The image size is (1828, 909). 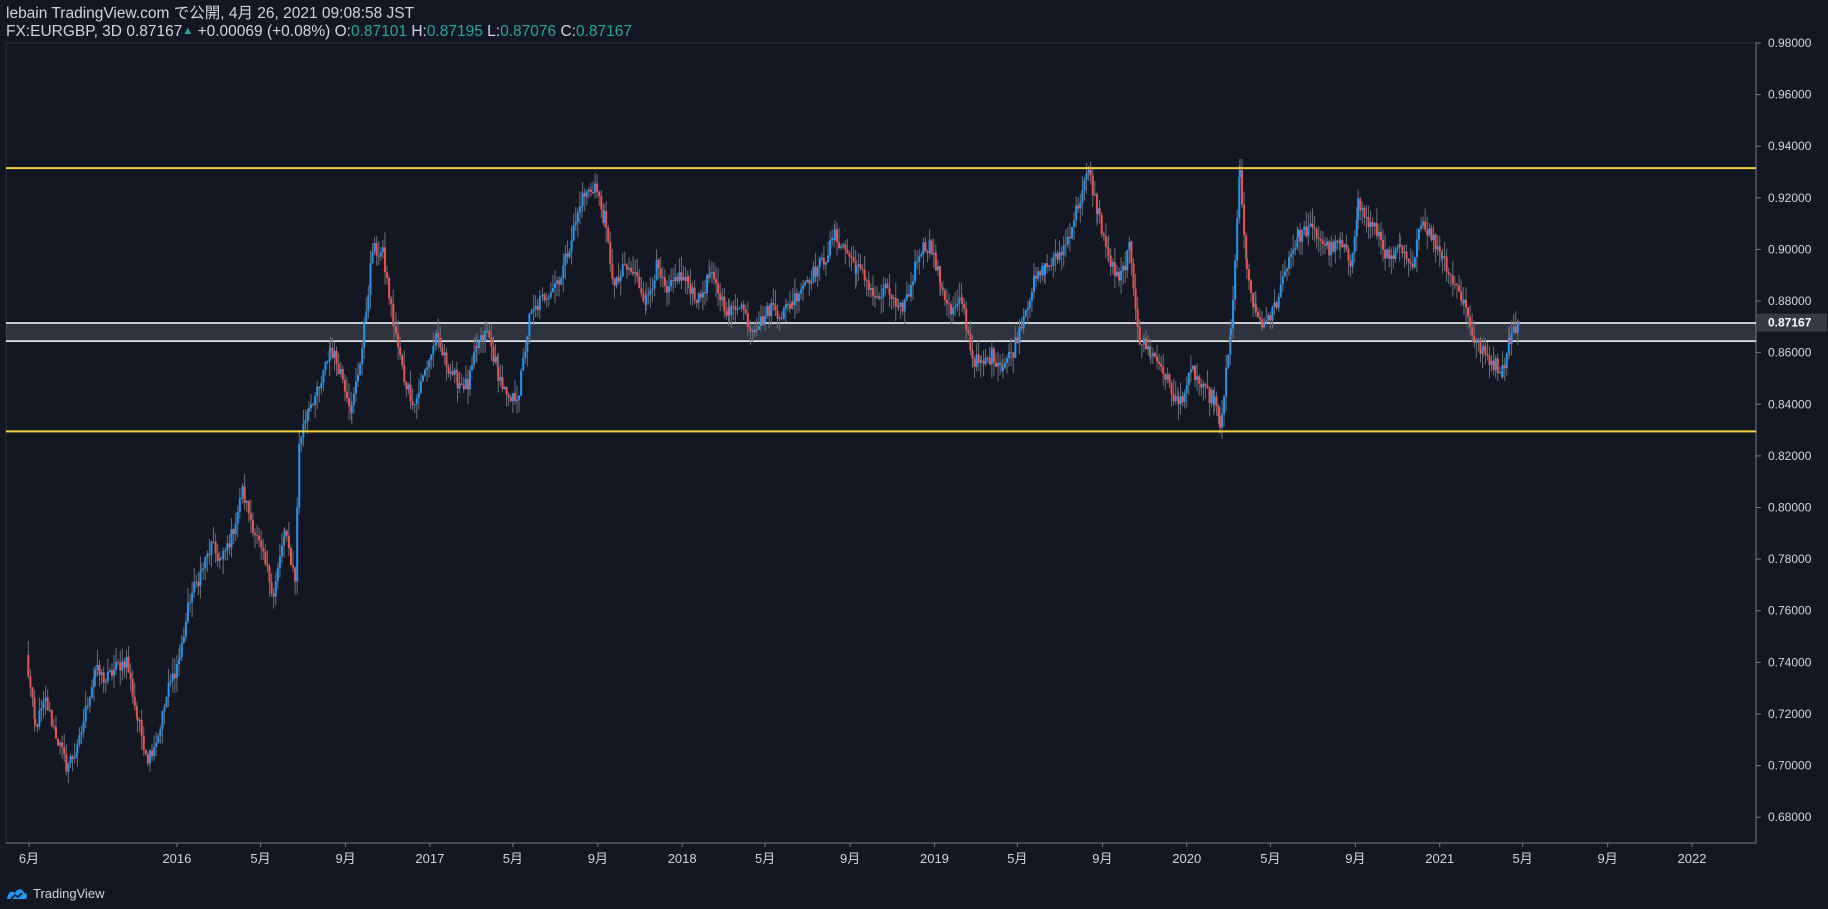 What do you see at coordinates (1790, 817) in the screenshot?
I see `y-tick-label: 0.68000` at bounding box center [1790, 817].